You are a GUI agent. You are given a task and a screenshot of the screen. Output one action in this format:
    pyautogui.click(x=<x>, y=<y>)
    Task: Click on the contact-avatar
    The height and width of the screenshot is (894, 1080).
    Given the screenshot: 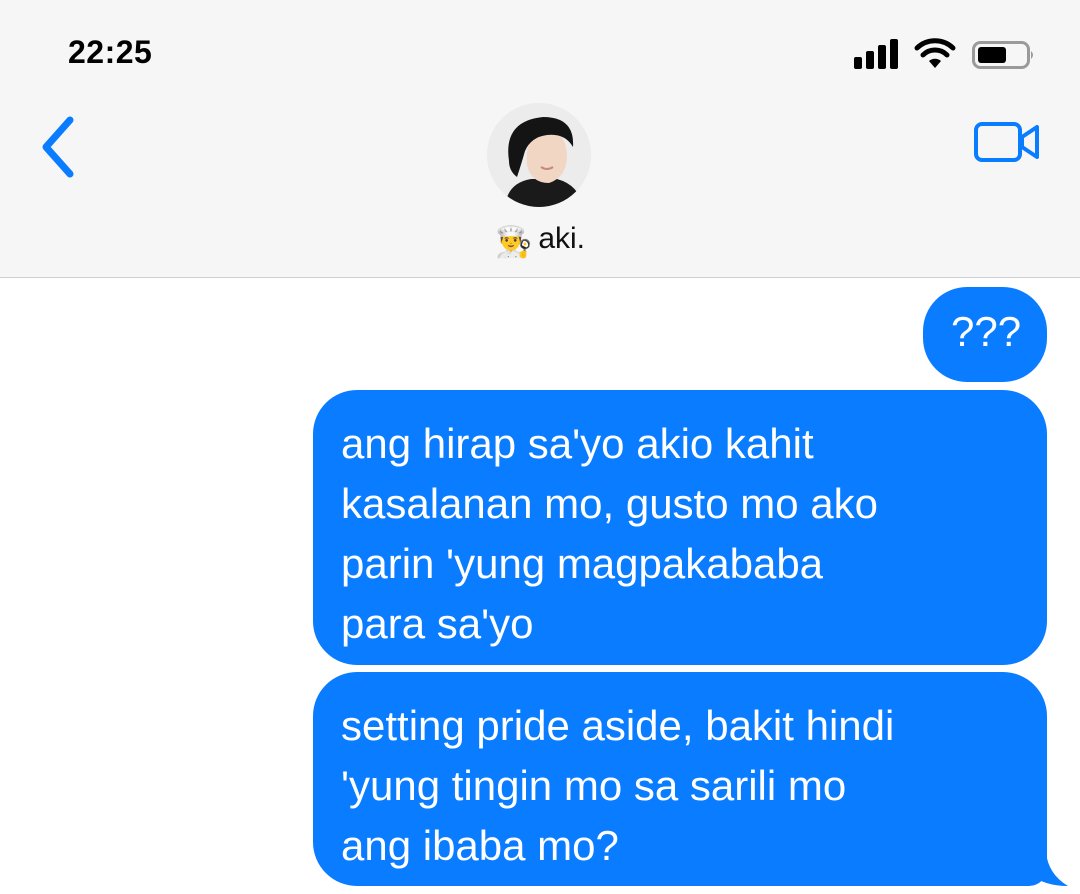 What is the action you would take?
    pyautogui.click(x=539, y=155)
    